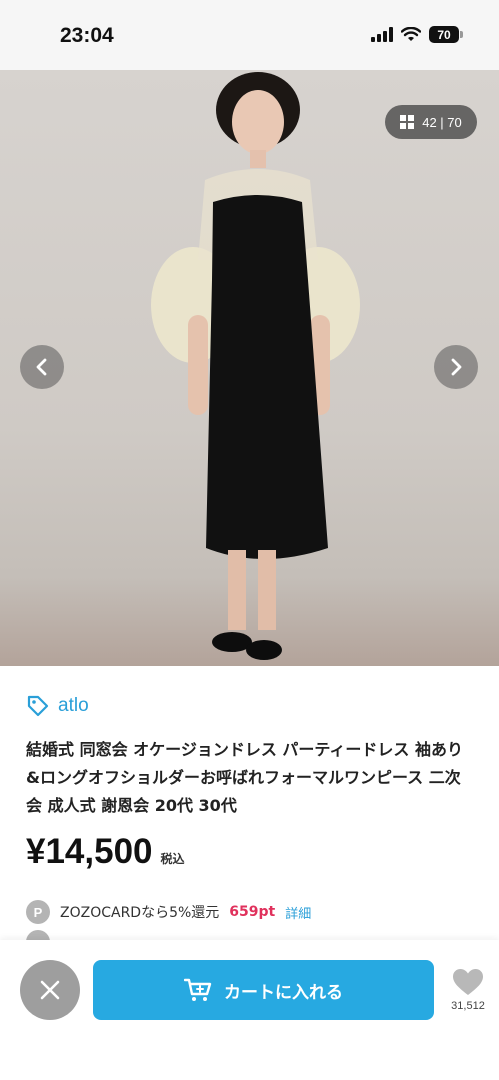  What do you see at coordinates (252, 912) in the screenshot?
I see `promo-points: 659pt` at bounding box center [252, 912].